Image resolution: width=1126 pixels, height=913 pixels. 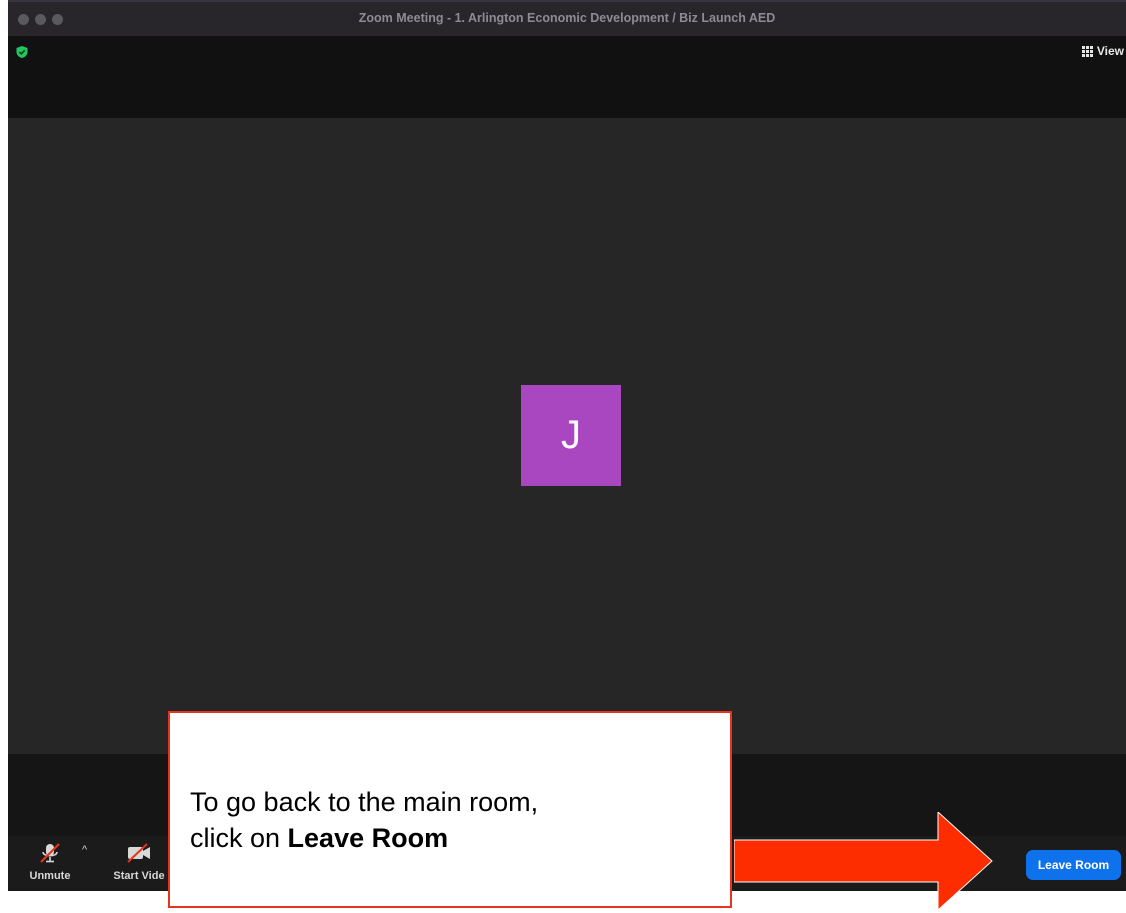 What do you see at coordinates (1087, 51) in the screenshot?
I see `grid-icon` at bounding box center [1087, 51].